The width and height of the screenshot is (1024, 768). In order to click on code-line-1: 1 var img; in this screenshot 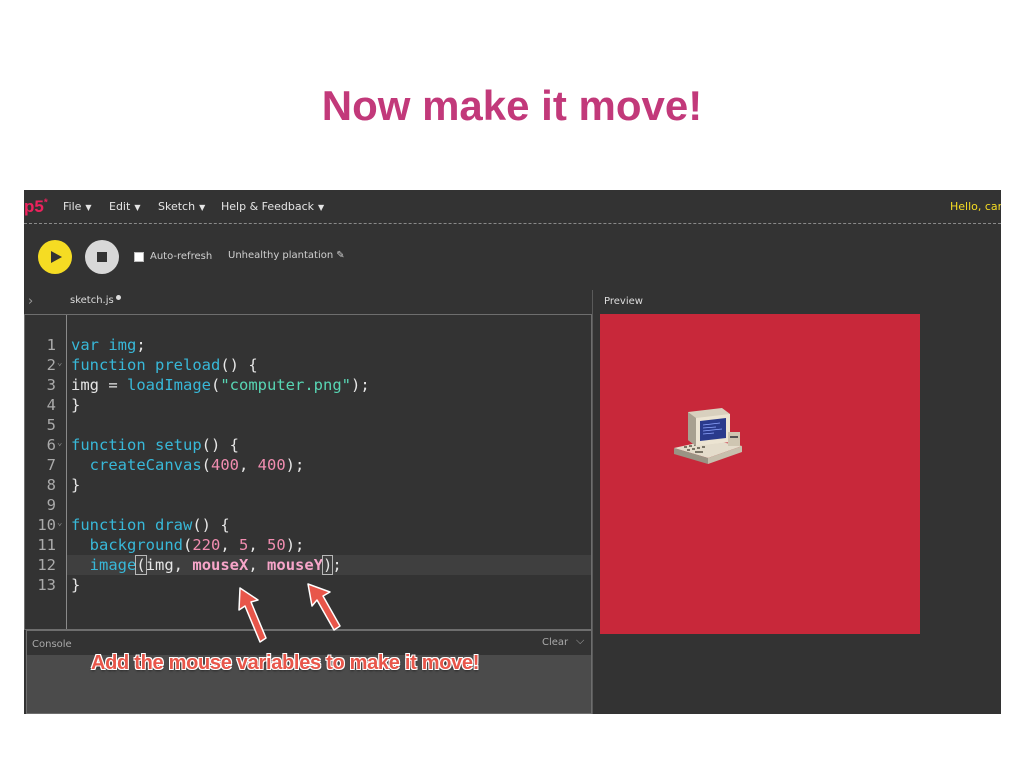, I will do `click(308, 345)`.